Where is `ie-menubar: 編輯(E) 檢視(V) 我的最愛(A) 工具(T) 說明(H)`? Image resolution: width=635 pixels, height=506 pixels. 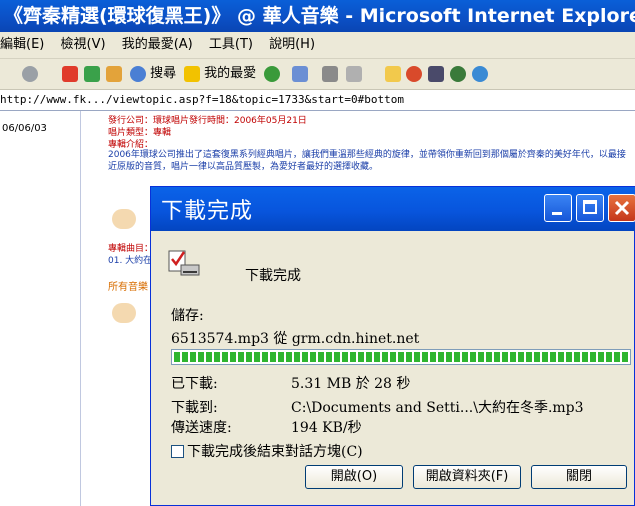 ie-menubar: 編輯(E) 檢視(V) 我的最愛(A) 工具(T) 說明(H) is located at coordinates (317, 45).